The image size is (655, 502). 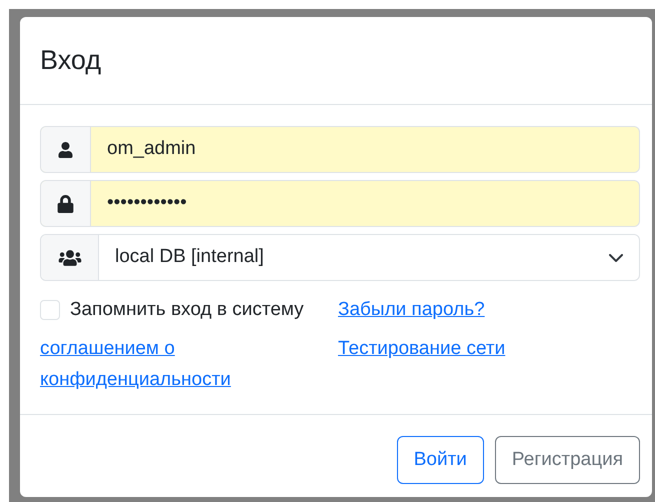 What do you see at coordinates (71, 60) in the screenshot?
I see `dialog-title: Вход` at bounding box center [71, 60].